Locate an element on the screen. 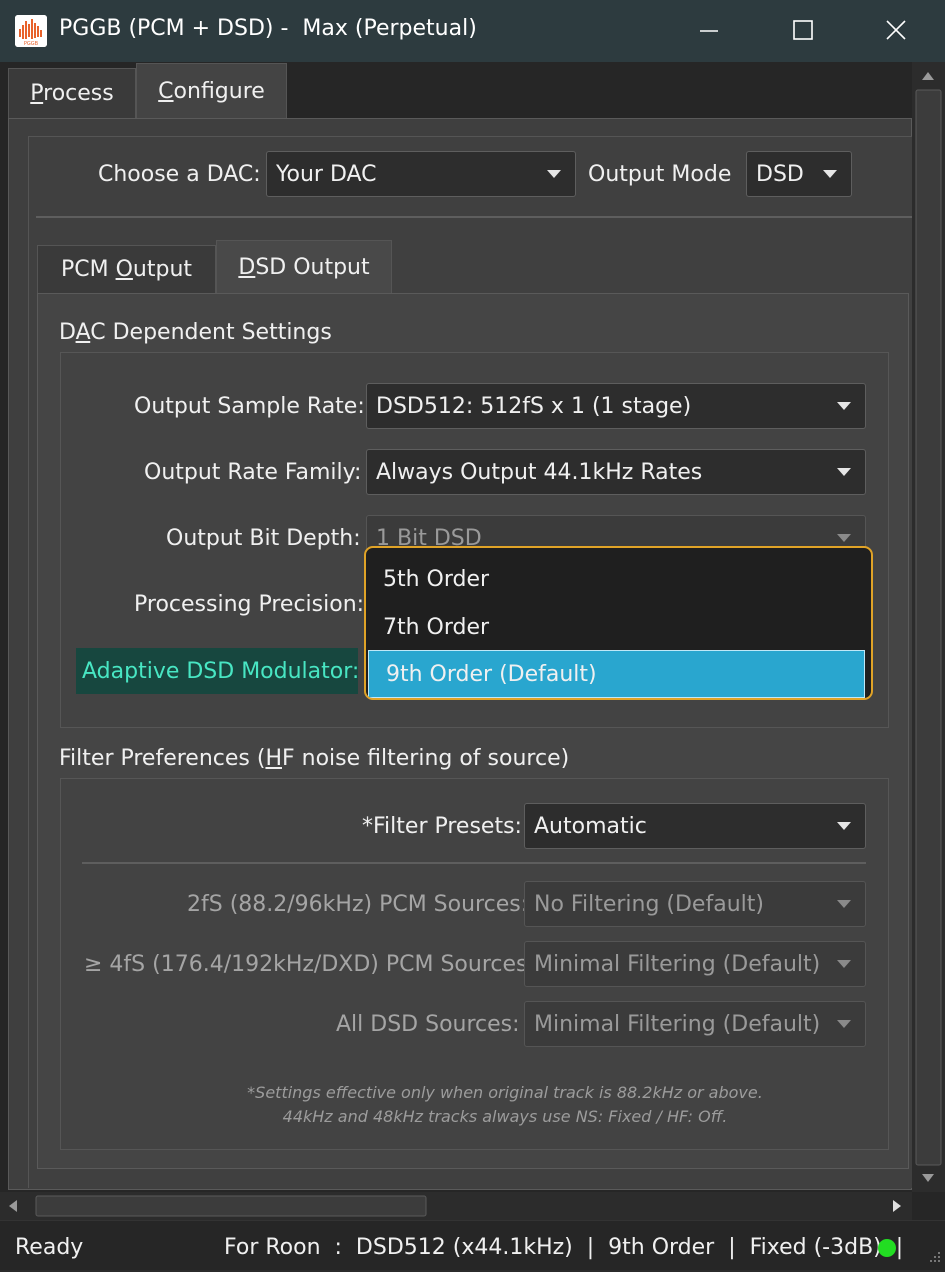 The height and width of the screenshot is (1272, 945). sample-rate-label: Output Sample Rate: is located at coordinates (249, 406).